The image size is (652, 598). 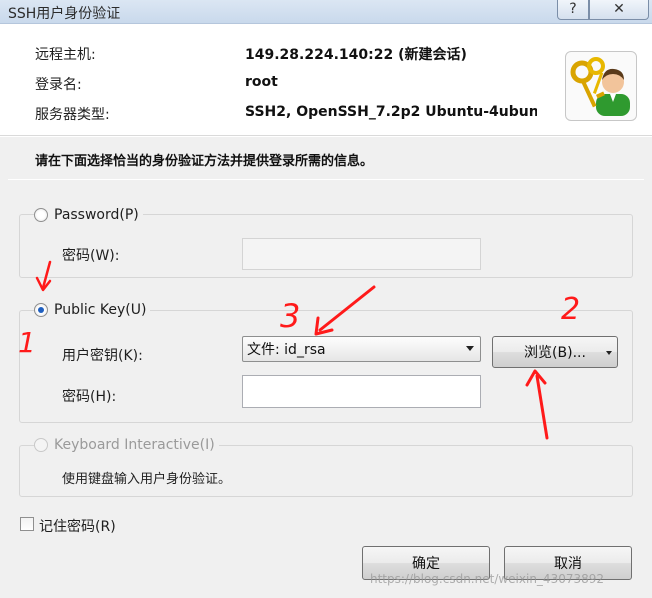 What do you see at coordinates (100, 310) in the screenshot?
I see `public-key-radio-label: Public Key(U)` at bounding box center [100, 310].